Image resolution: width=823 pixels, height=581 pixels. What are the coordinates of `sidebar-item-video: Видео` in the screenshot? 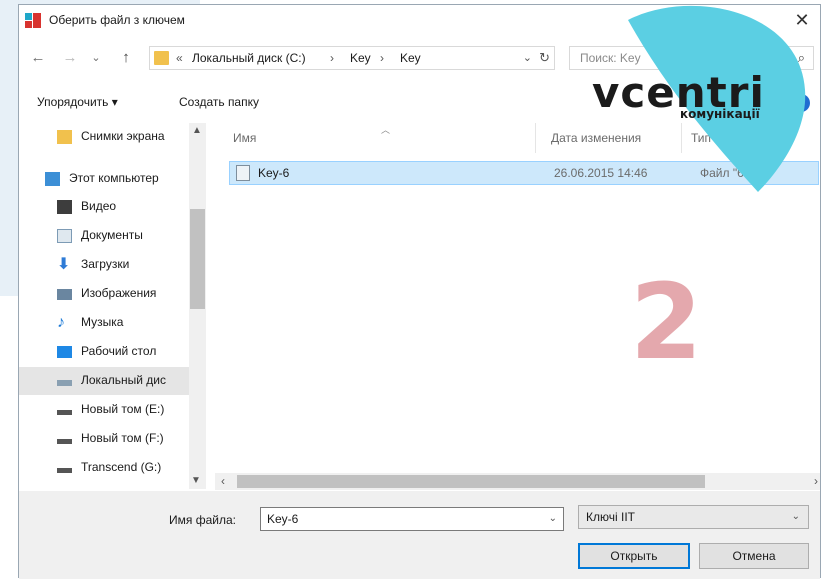 It's located at (104, 207).